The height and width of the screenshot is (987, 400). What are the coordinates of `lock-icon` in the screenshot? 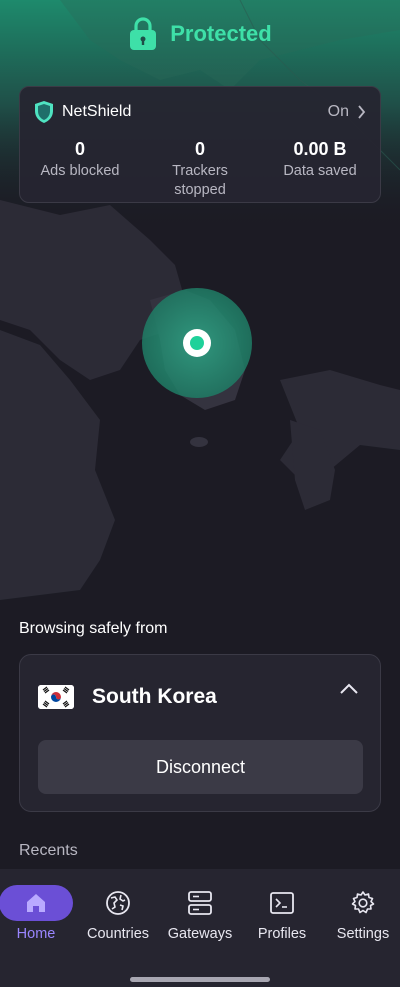 It's located at (143, 33).